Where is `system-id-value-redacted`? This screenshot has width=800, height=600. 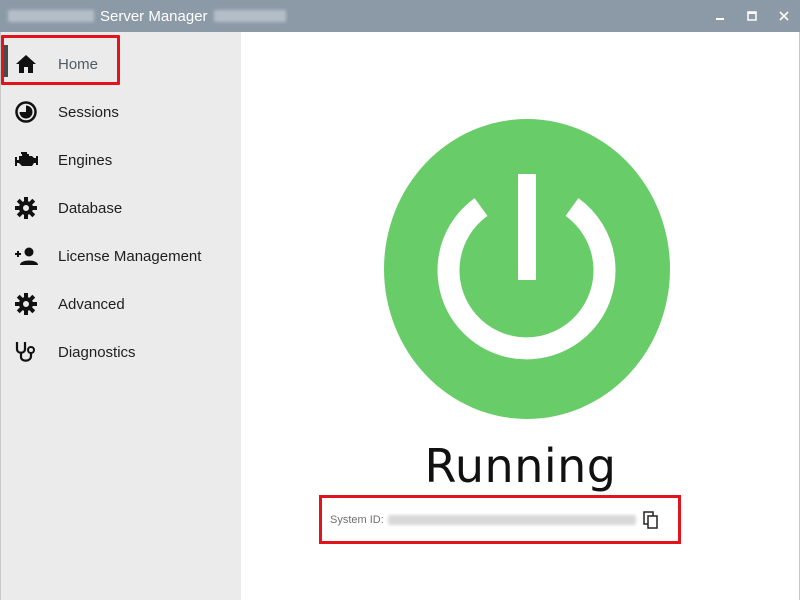
system-id-value-redacted is located at coordinates (511, 519).